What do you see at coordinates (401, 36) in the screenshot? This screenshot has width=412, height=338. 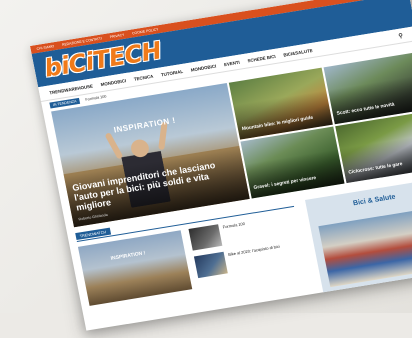 I see `search-icon: ⚲` at bounding box center [401, 36].